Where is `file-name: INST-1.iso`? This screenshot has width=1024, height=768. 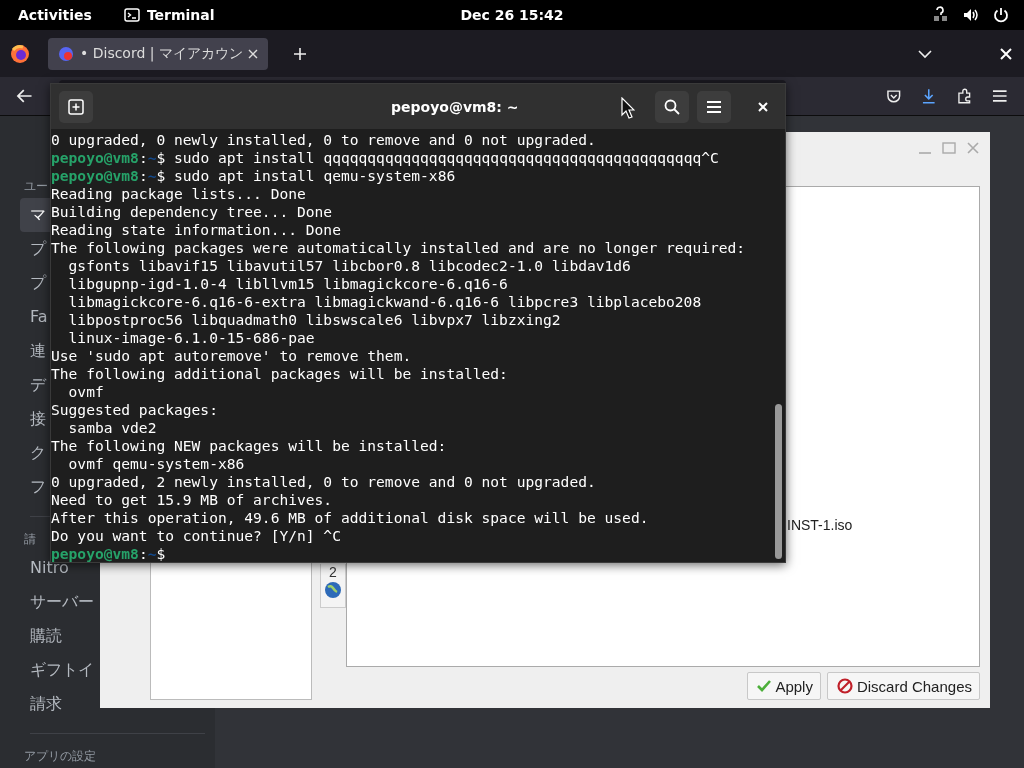
file-name: INST-1.iso is located at coordinates (820, 525).